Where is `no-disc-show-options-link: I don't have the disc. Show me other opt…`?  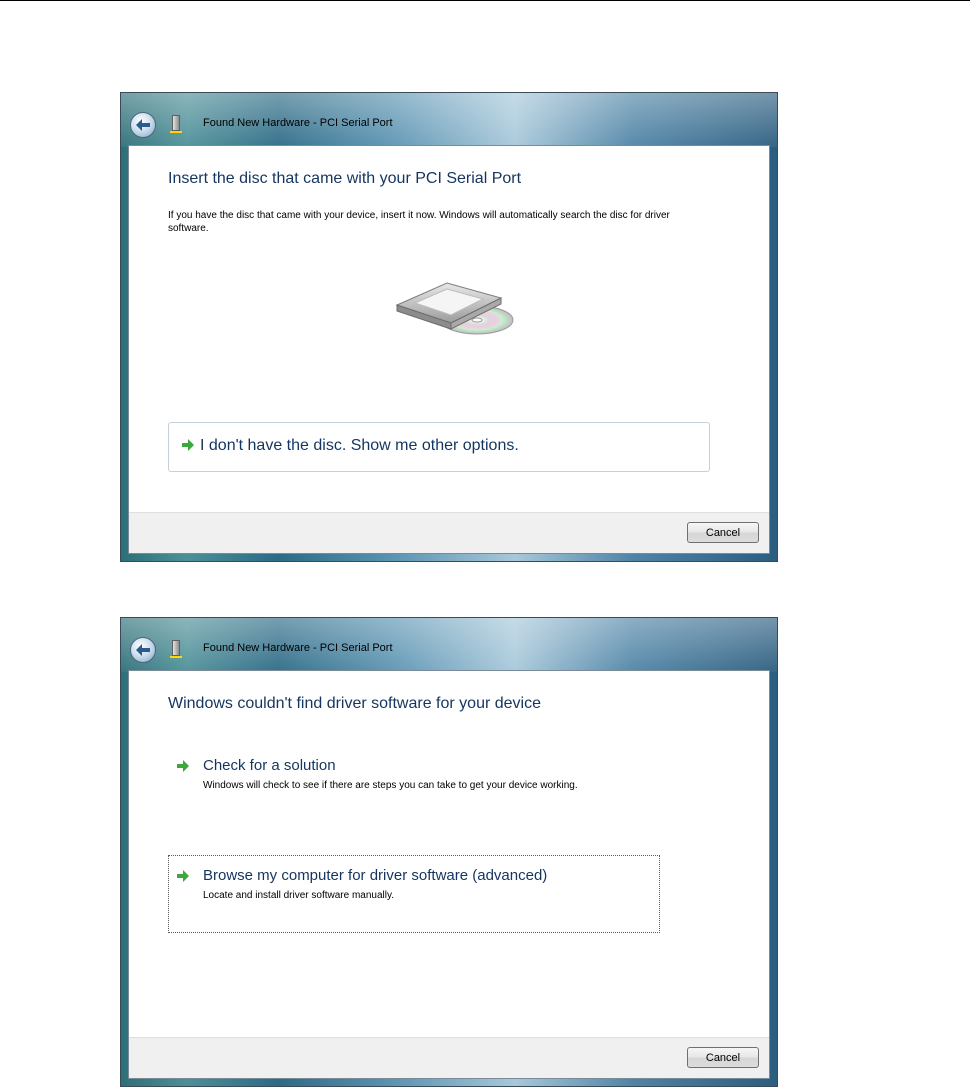 no-disc-show-options-link: I don't have the disc. Show me other opt… is located at coordinates (439, 447).